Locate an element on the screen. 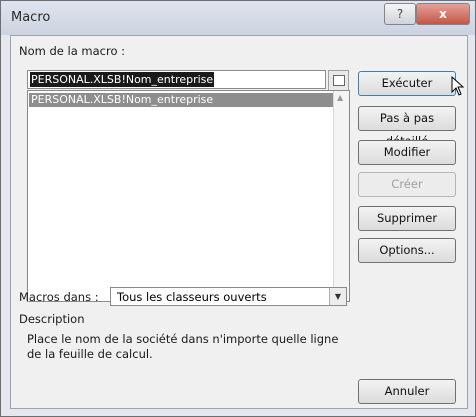  create-button: Créer is located at coordinates (407, 184).